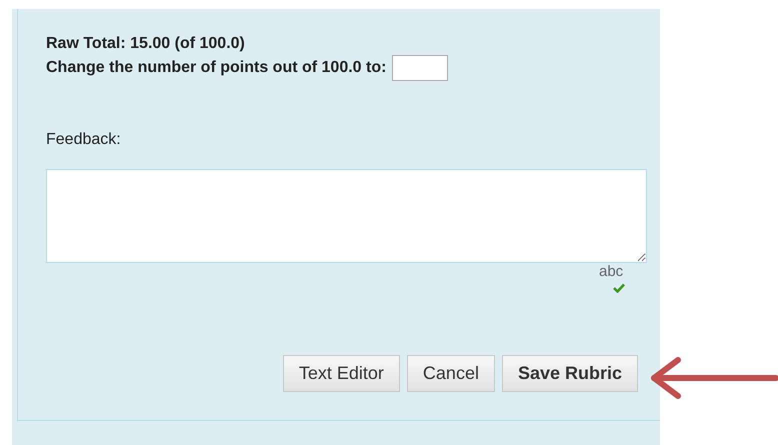 This screenshot has height=445, width=778. I want to click on form-button: Cancel, so click(450, 373).